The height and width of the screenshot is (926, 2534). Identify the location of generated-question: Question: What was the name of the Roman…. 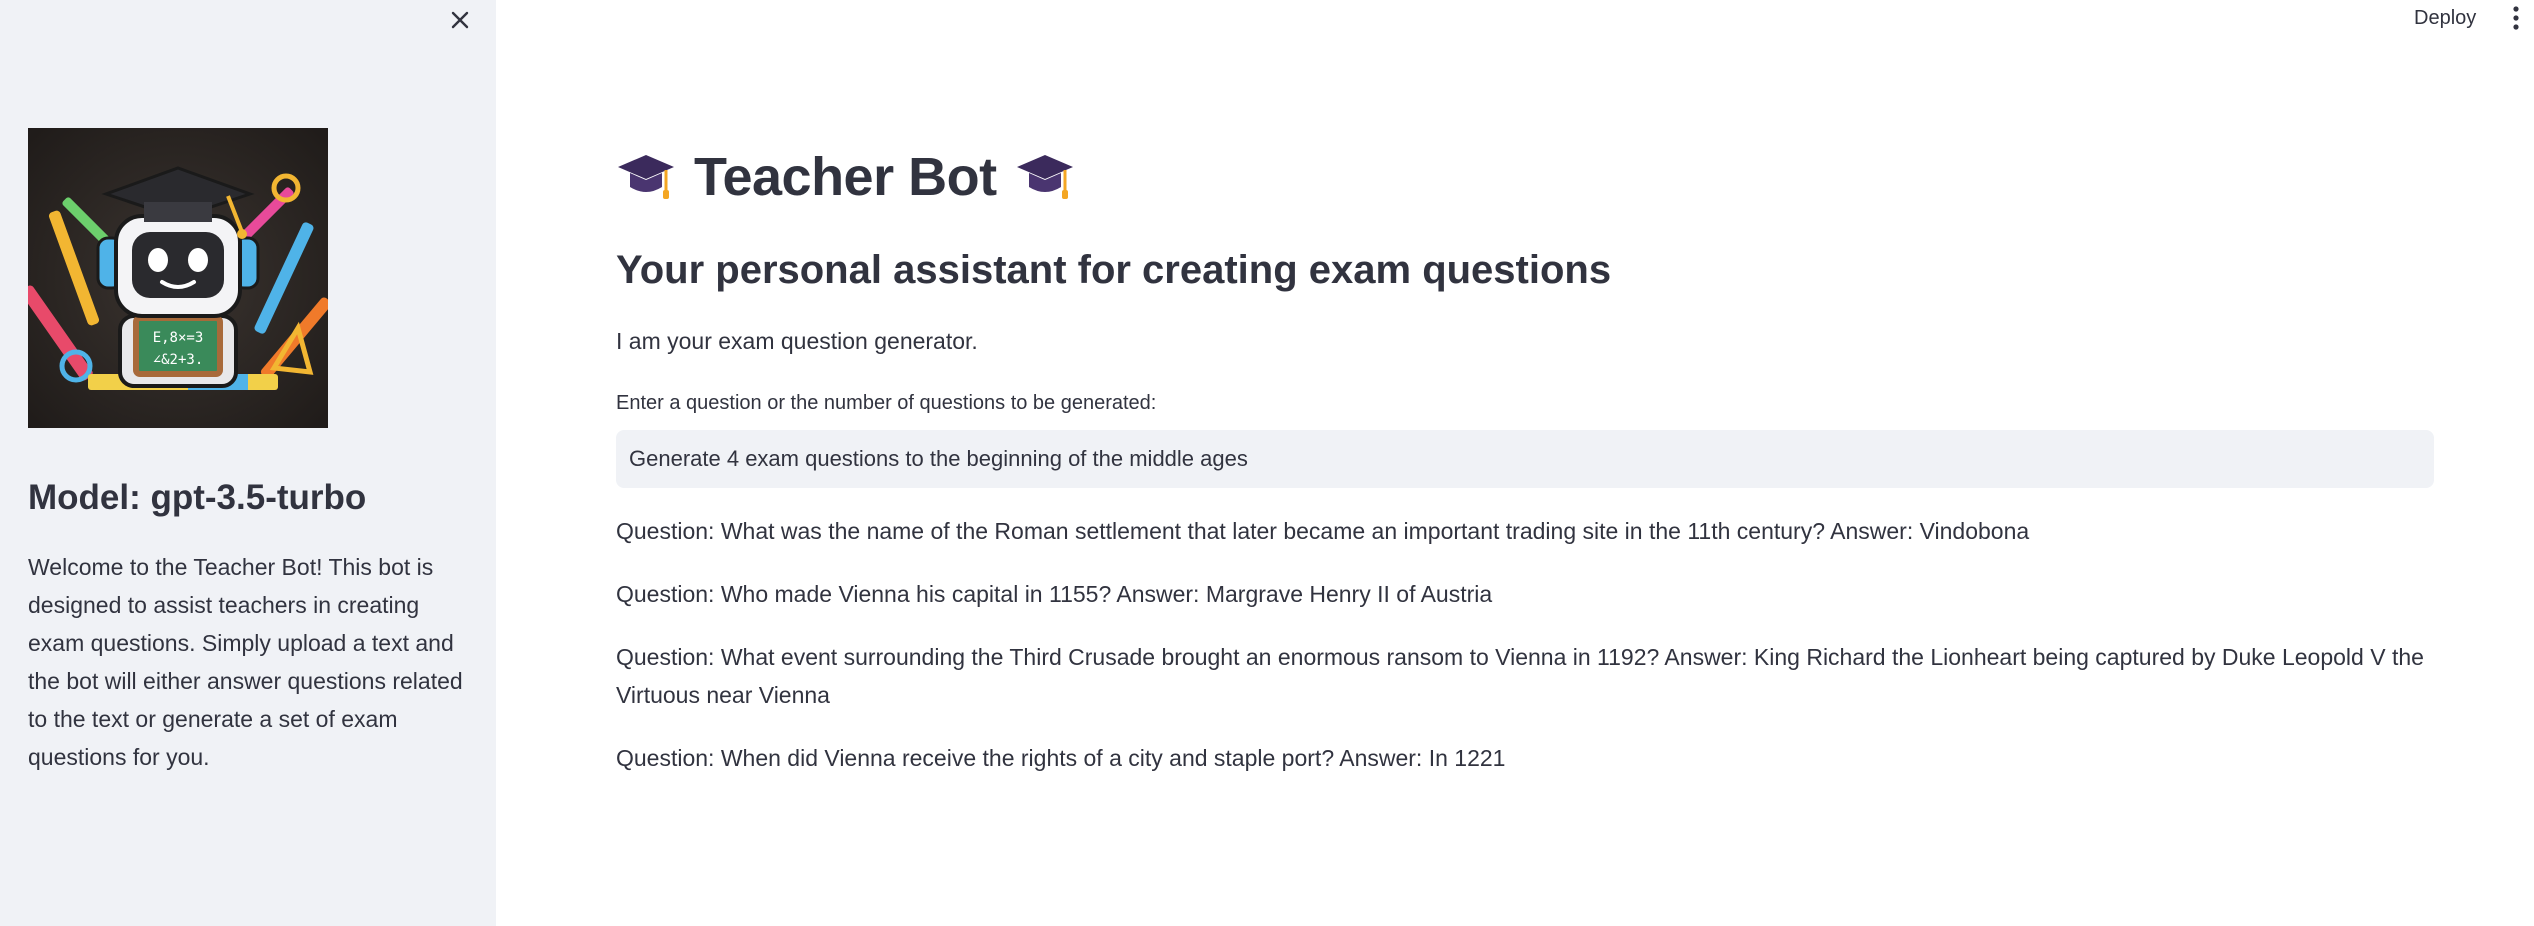
(1323, 531).